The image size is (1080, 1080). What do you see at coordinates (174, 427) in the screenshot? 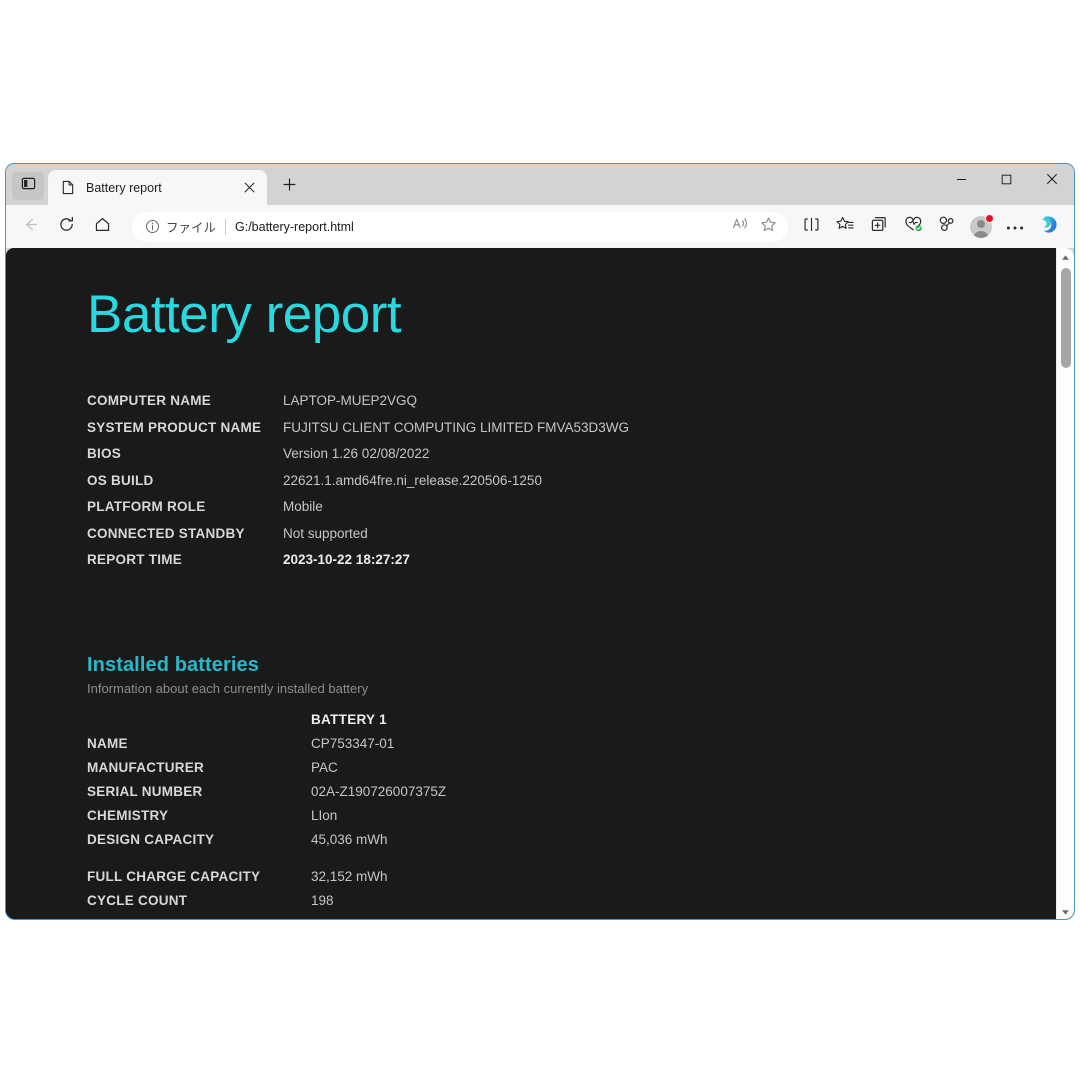
I see `system-info-label: SYSTEM PRODUCT NAME` at bounding box center [174, 427].